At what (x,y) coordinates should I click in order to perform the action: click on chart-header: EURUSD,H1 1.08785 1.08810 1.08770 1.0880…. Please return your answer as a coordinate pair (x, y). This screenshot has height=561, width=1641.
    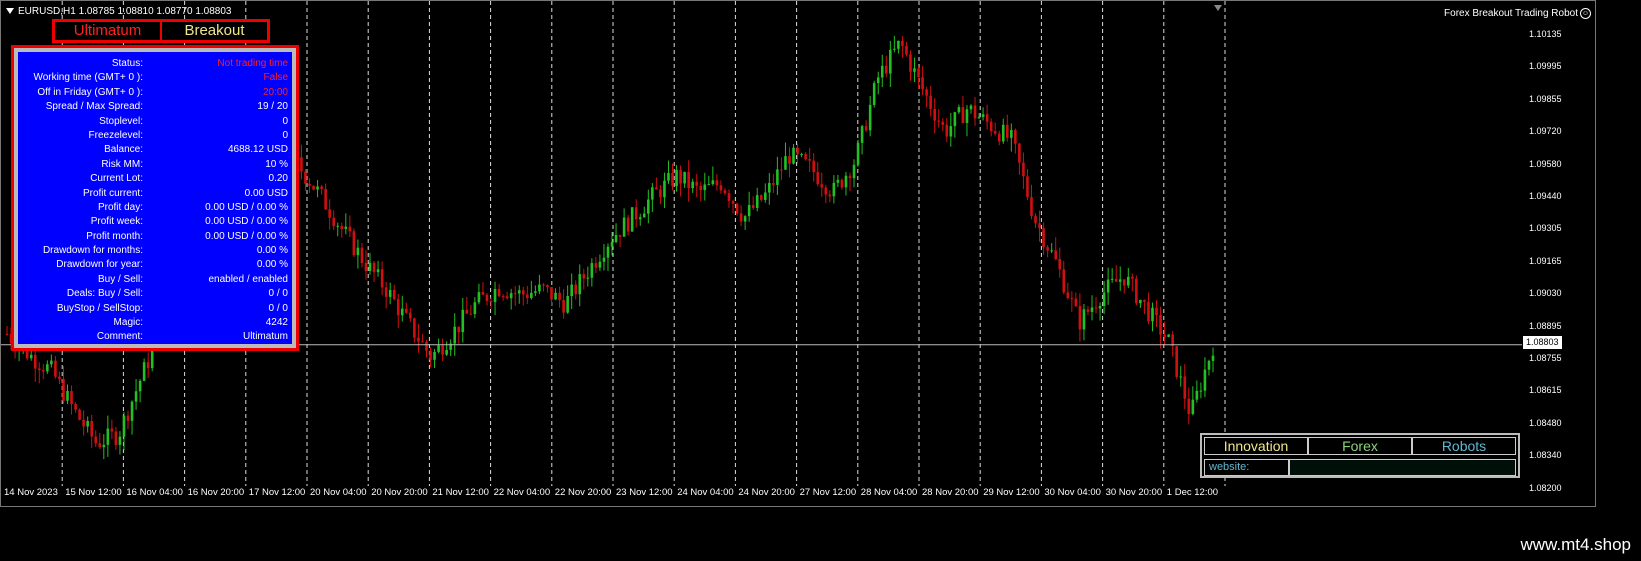
    Looking at the image, I should click on (119, 11).